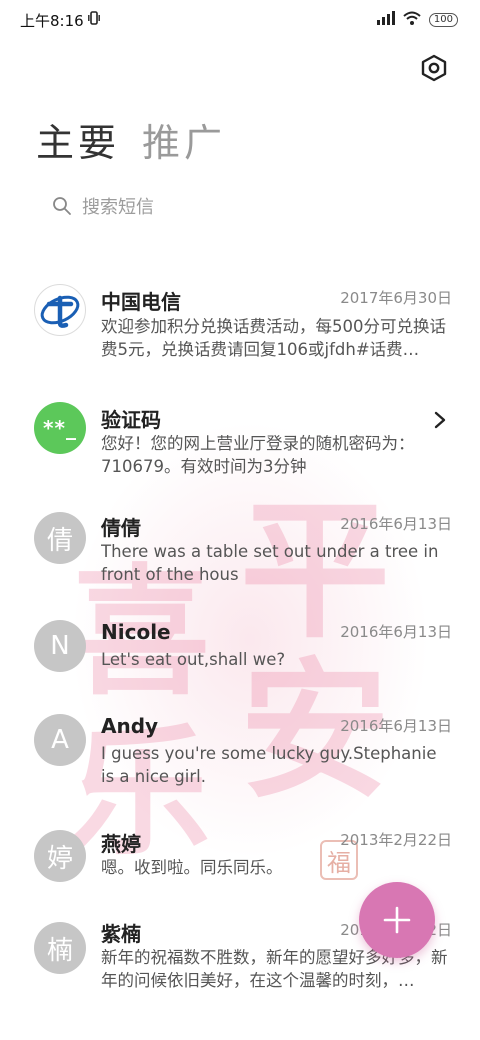 This screenshot has height=1040, width=480. I want to click on new-message-button, so click(397, 920).